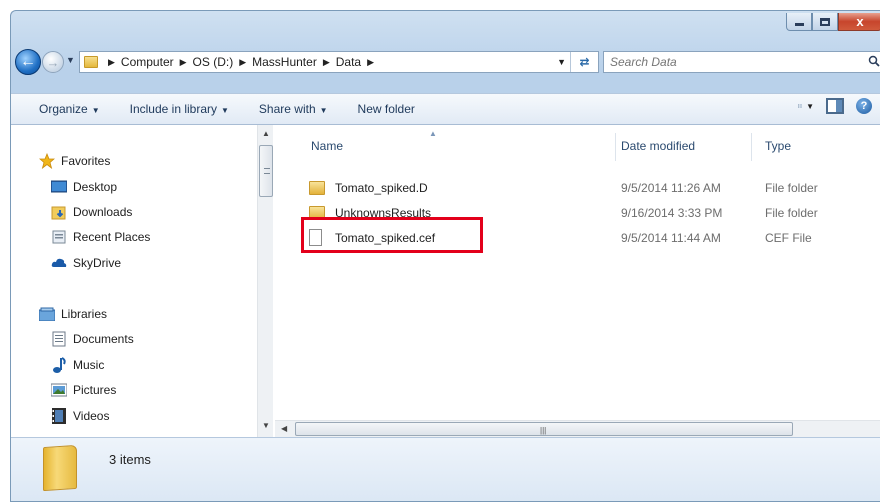  I want to click on file-date: 9/5/2014 11:44 AM, so click(671, 238).